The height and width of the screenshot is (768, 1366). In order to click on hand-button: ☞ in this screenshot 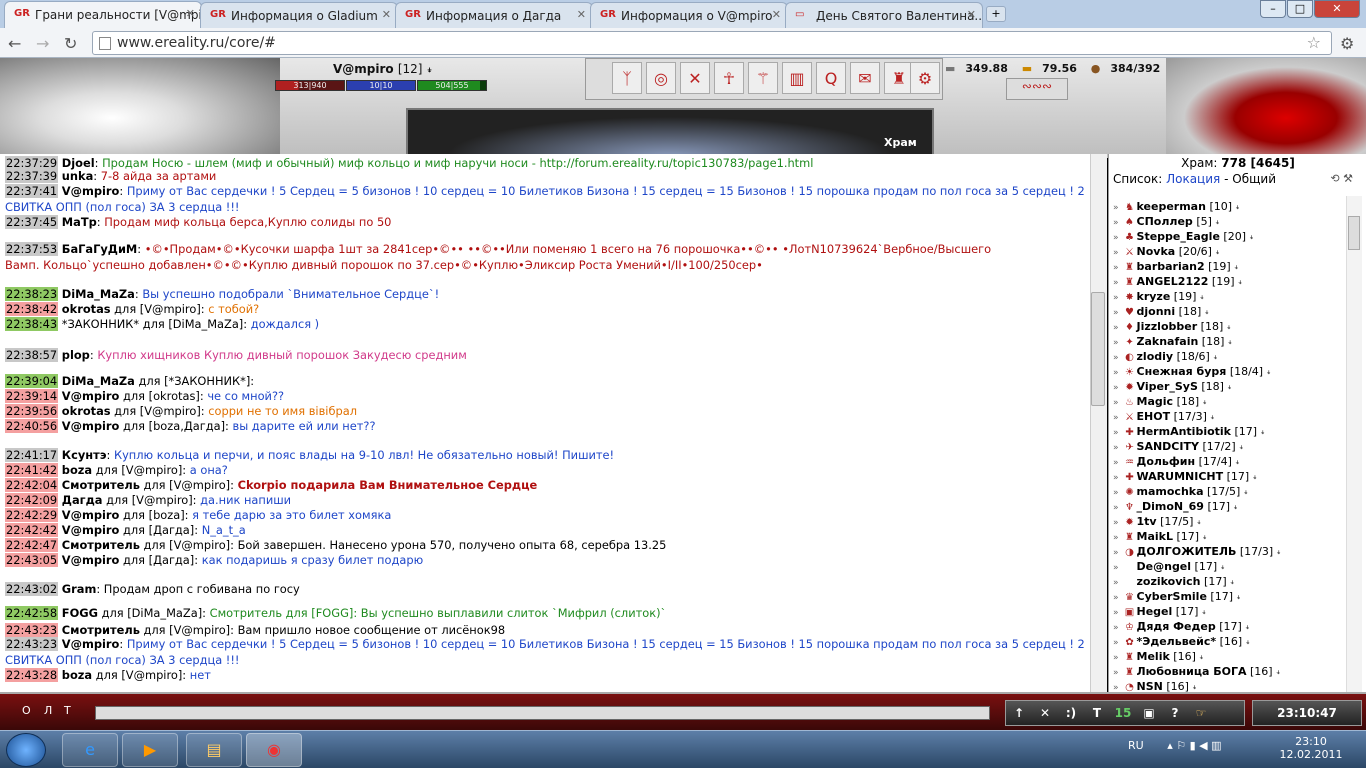, I will do `click(1201, 713)`.